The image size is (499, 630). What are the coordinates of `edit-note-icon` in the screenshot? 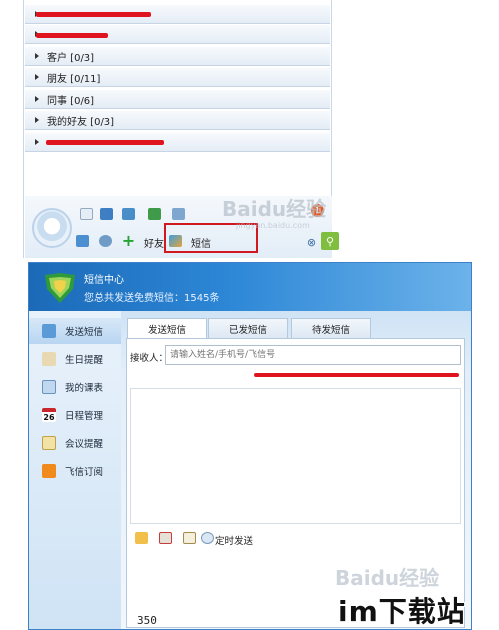 It's located at (189, 538).